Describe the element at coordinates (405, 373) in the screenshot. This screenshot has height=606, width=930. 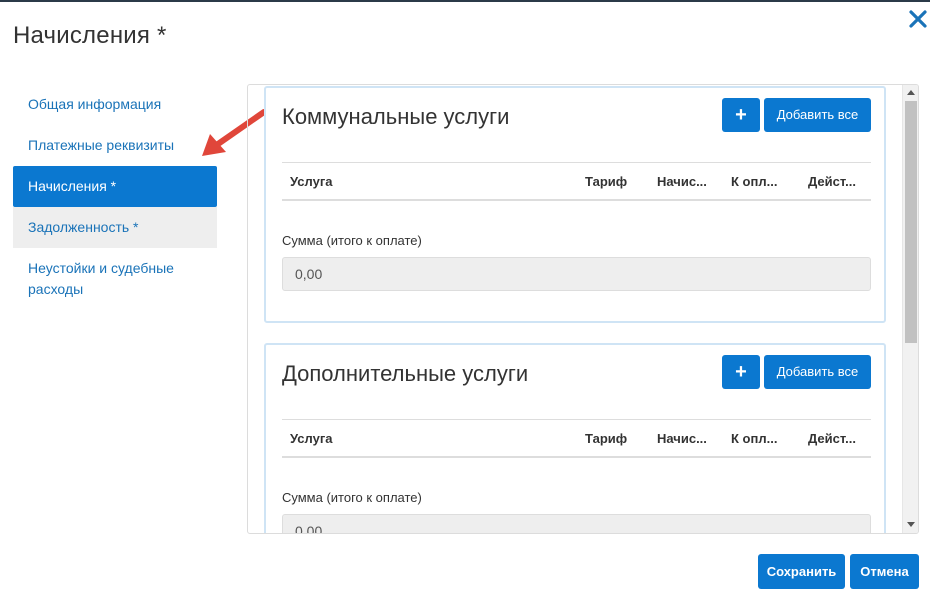
I see `panel-title: Дополнительные услуги` at that location.